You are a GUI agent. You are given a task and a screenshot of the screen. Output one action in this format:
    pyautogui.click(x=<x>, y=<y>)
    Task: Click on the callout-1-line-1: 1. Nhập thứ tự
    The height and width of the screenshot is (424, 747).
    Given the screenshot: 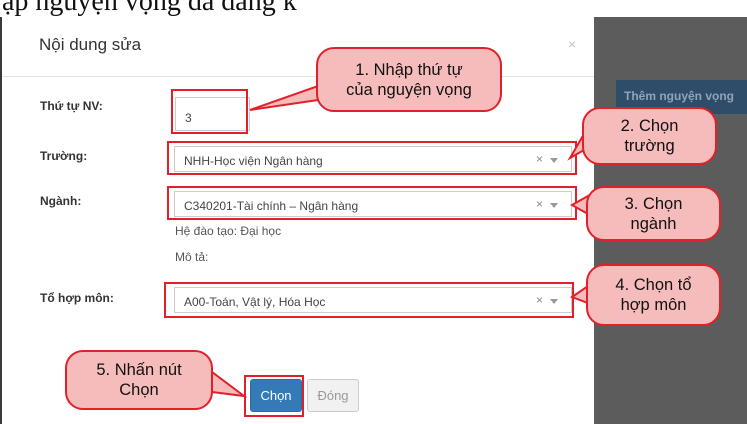 What is the action you would take?
    pyautogui.click(x=409, y=69)
    